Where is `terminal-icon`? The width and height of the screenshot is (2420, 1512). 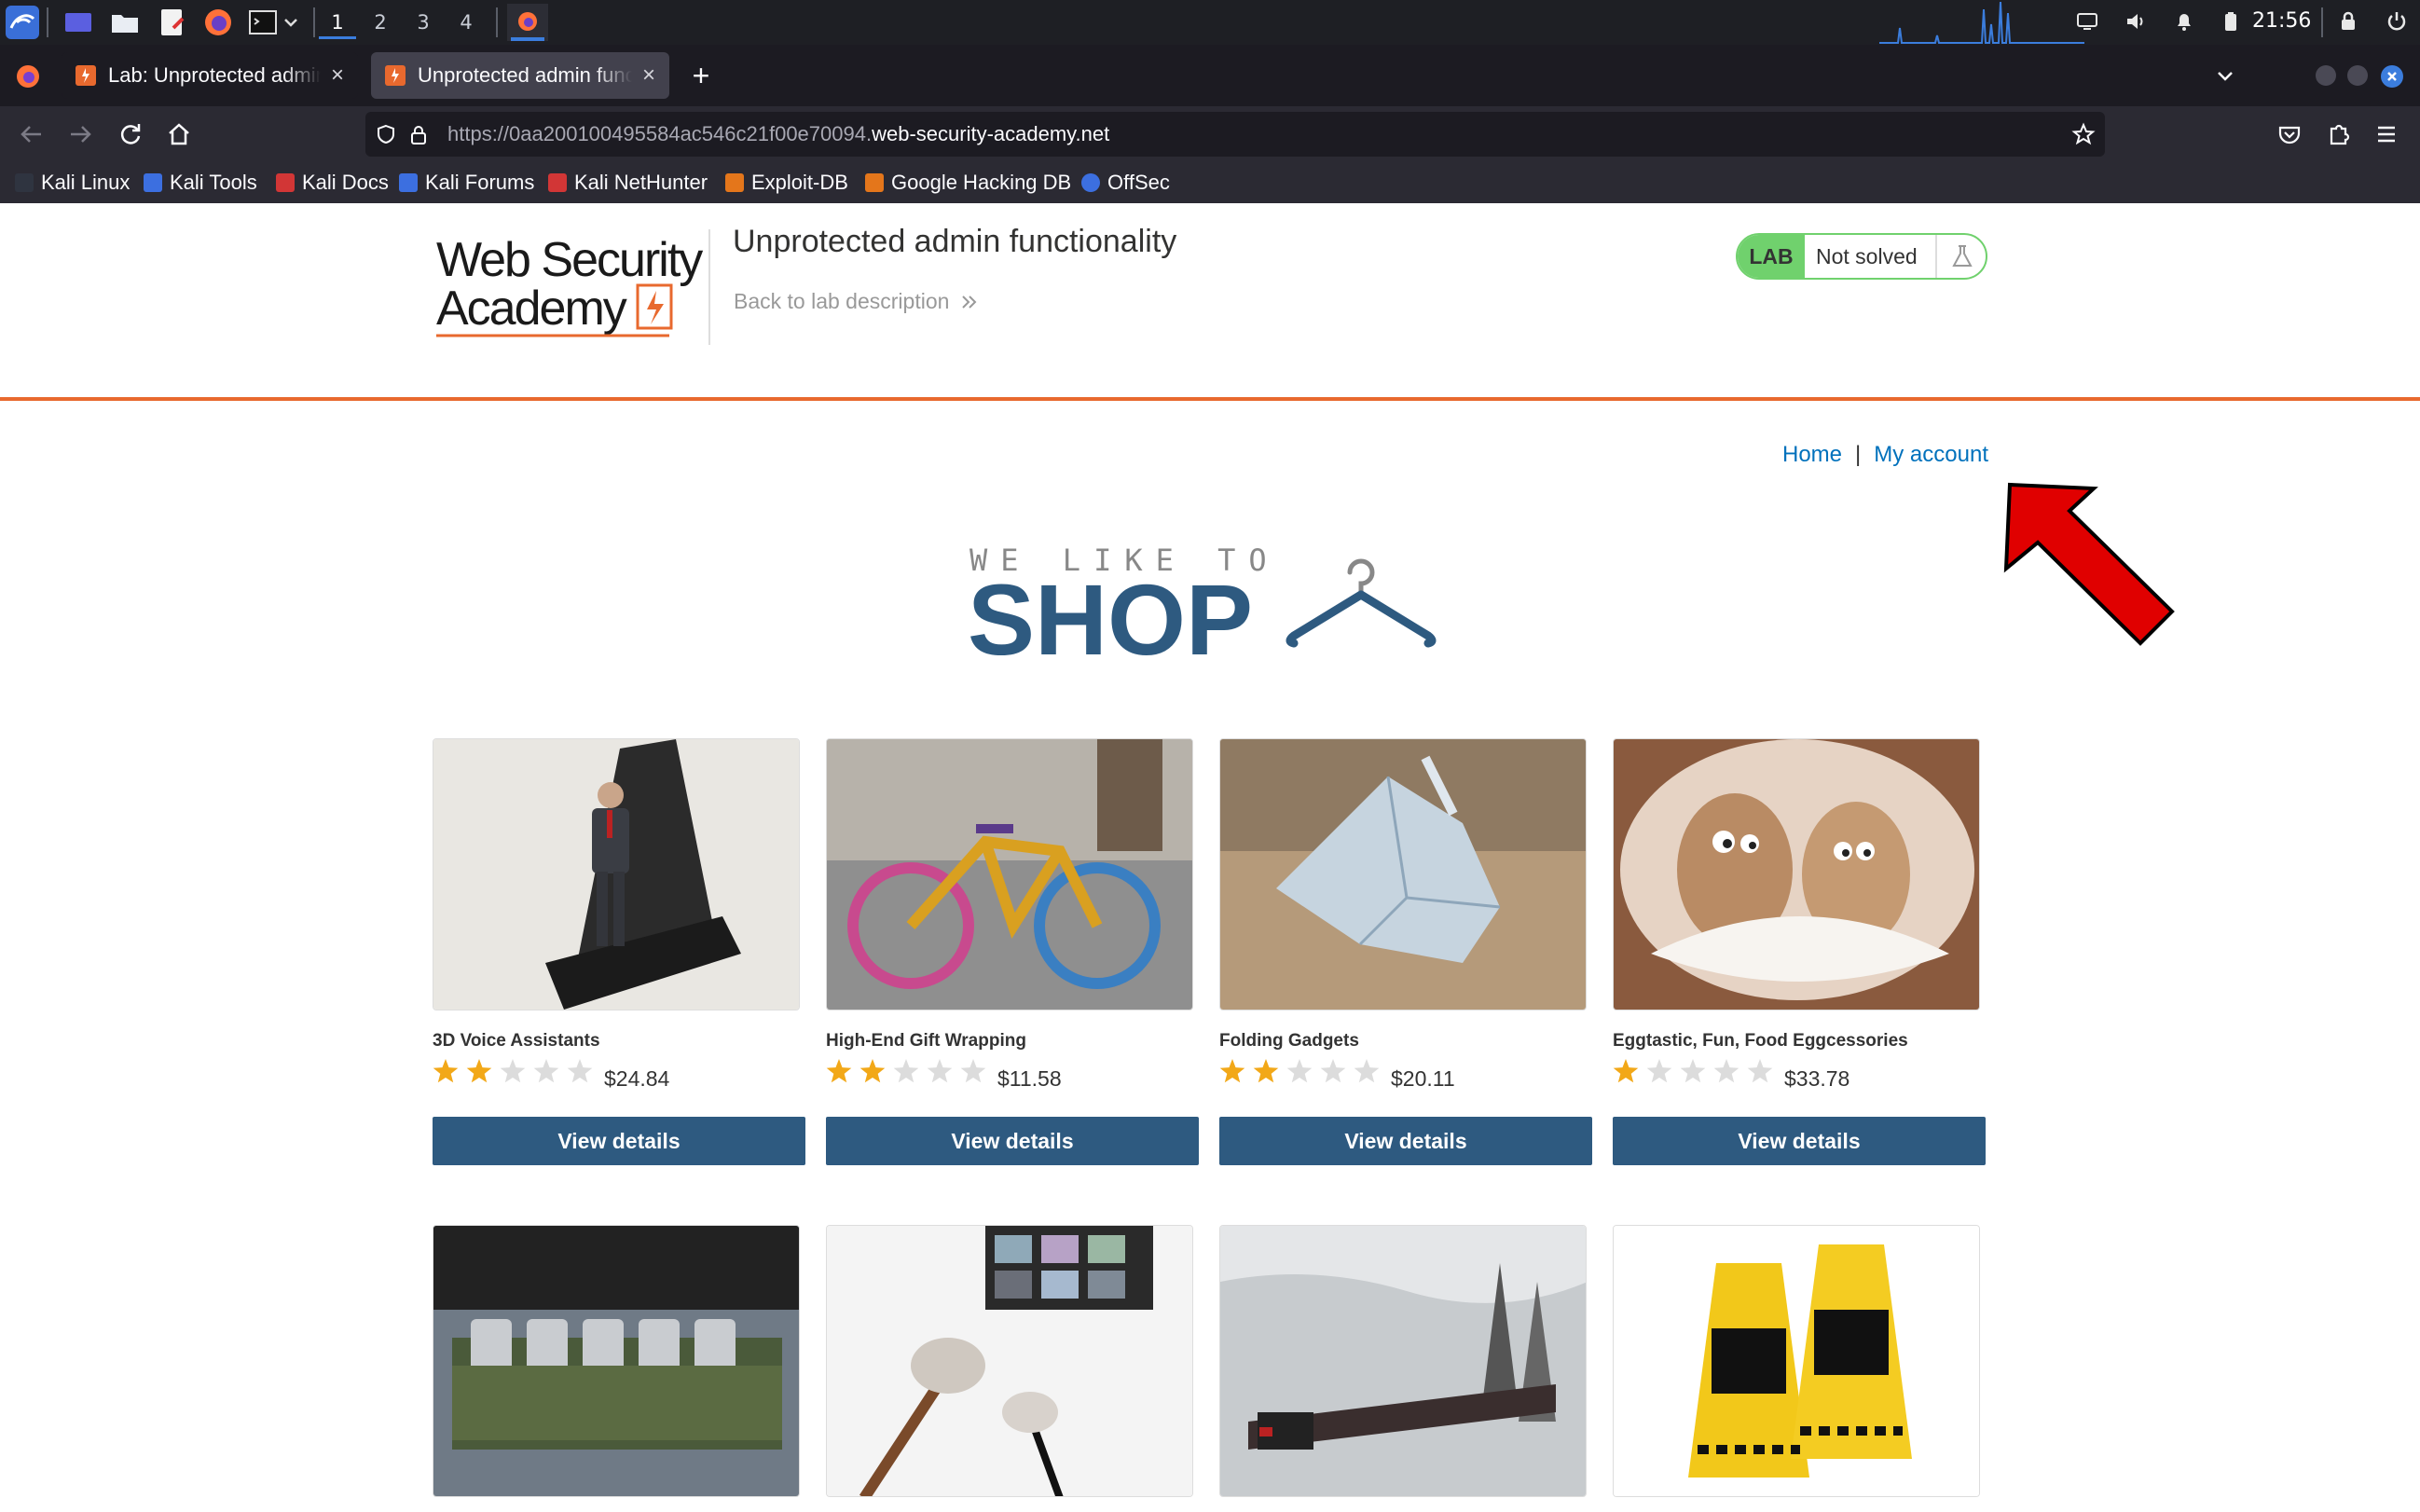
terminal-icon is located at coordinates (263, 22).